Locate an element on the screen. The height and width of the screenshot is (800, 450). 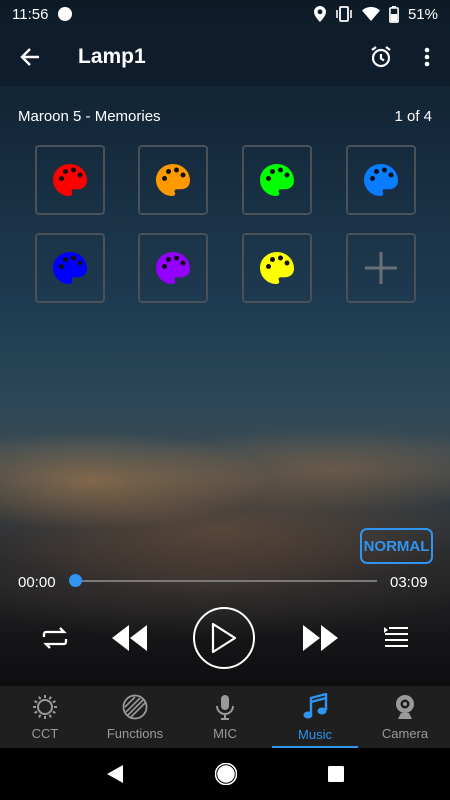
more-vert-icon is located at coordinates (427, 57).